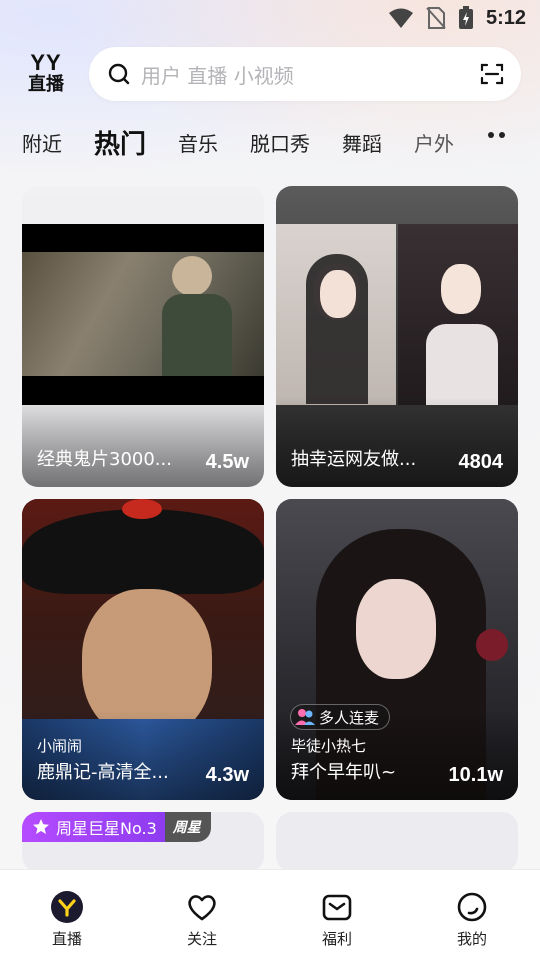 The height and width of the screenshot is (960, 540). Describe the element at coordinates (106, 828) in the screenshot. I see `weekly-star-label: 周星巨星No.3` at that location.